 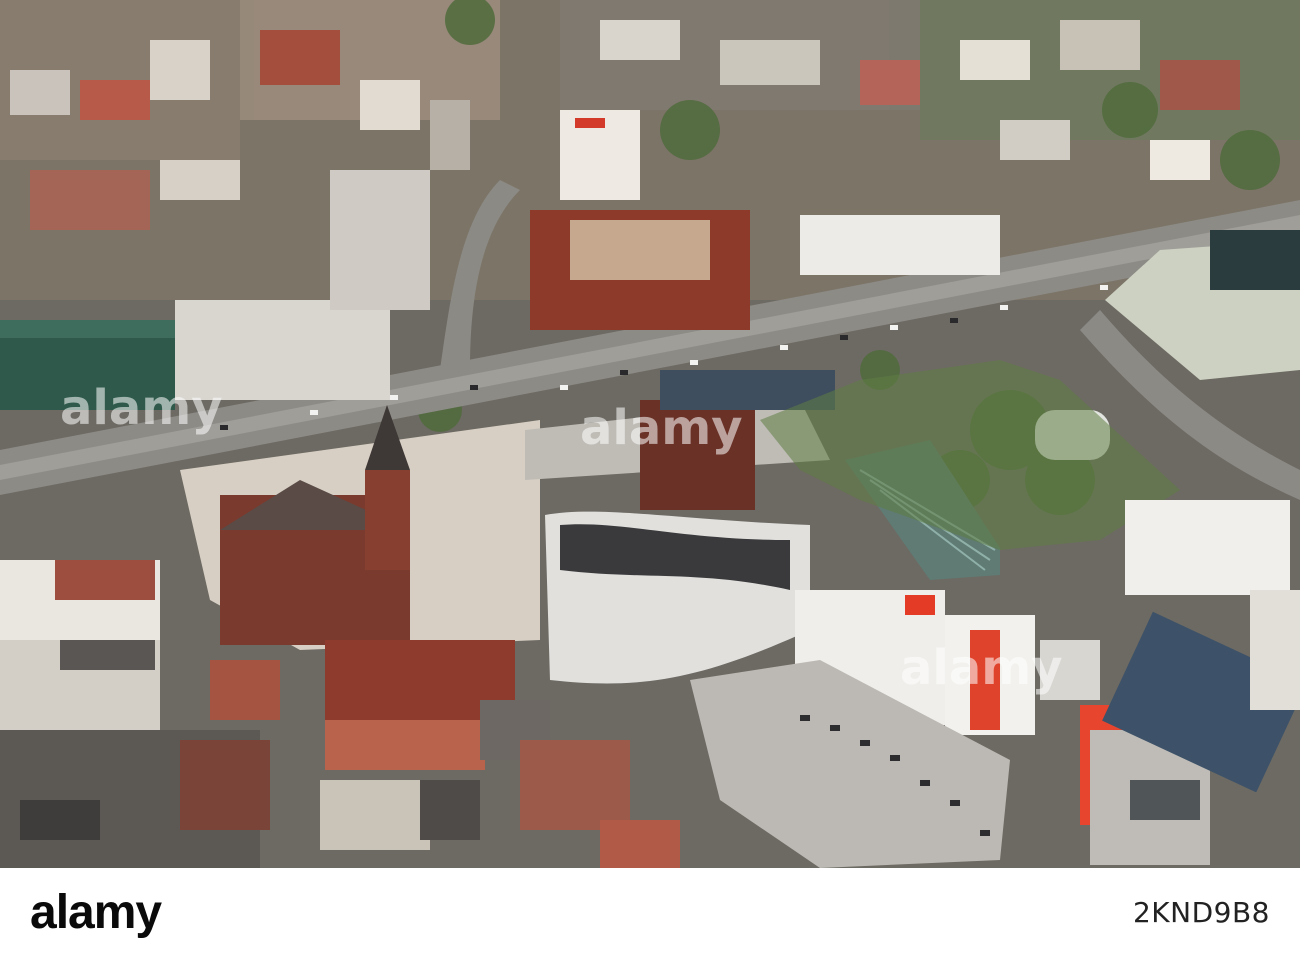 I want to click on stock-footer-bar: alamy 2KND9B8, so click(x=650, y=912).